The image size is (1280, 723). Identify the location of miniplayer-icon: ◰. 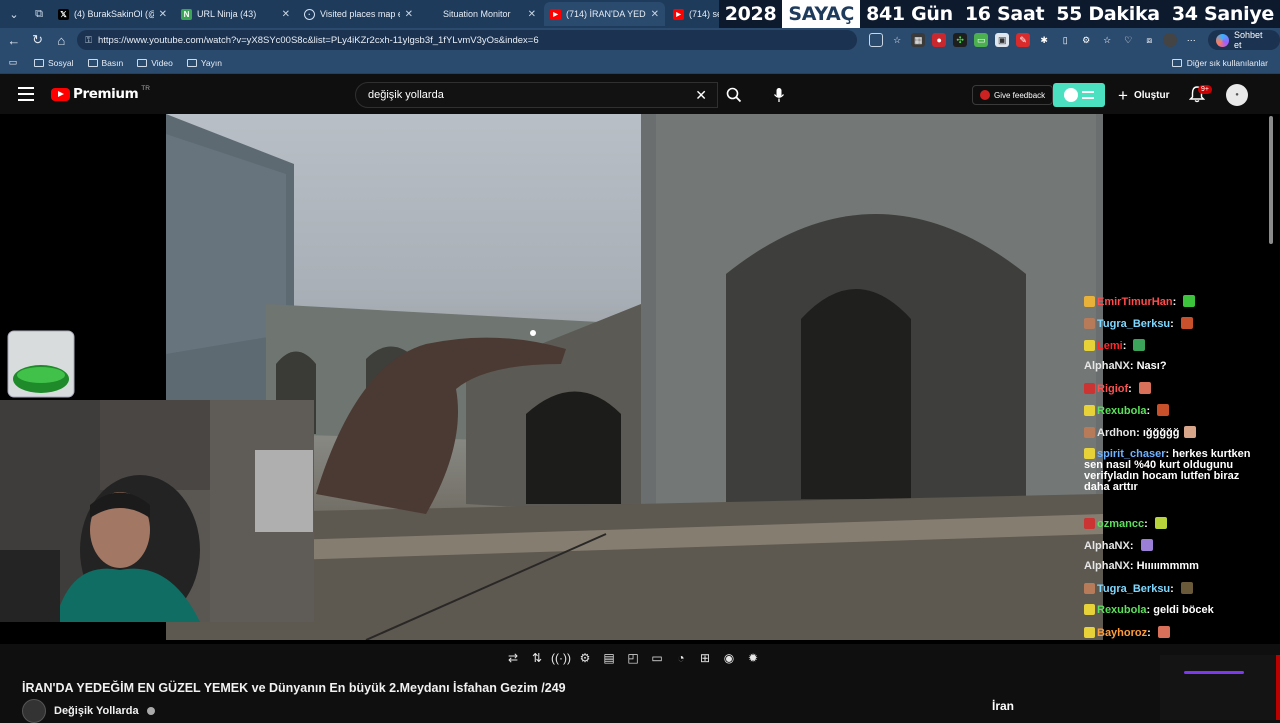
(633, 658).